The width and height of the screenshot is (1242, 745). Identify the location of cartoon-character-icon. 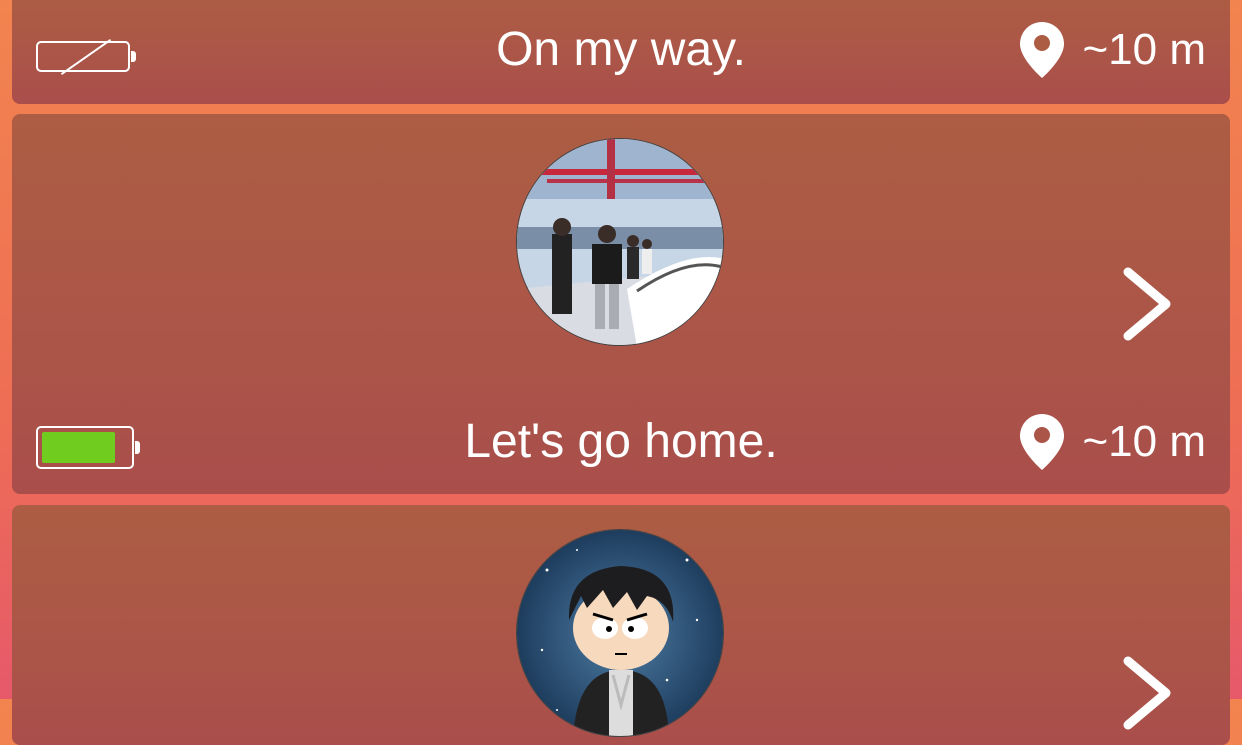
(620, 633).